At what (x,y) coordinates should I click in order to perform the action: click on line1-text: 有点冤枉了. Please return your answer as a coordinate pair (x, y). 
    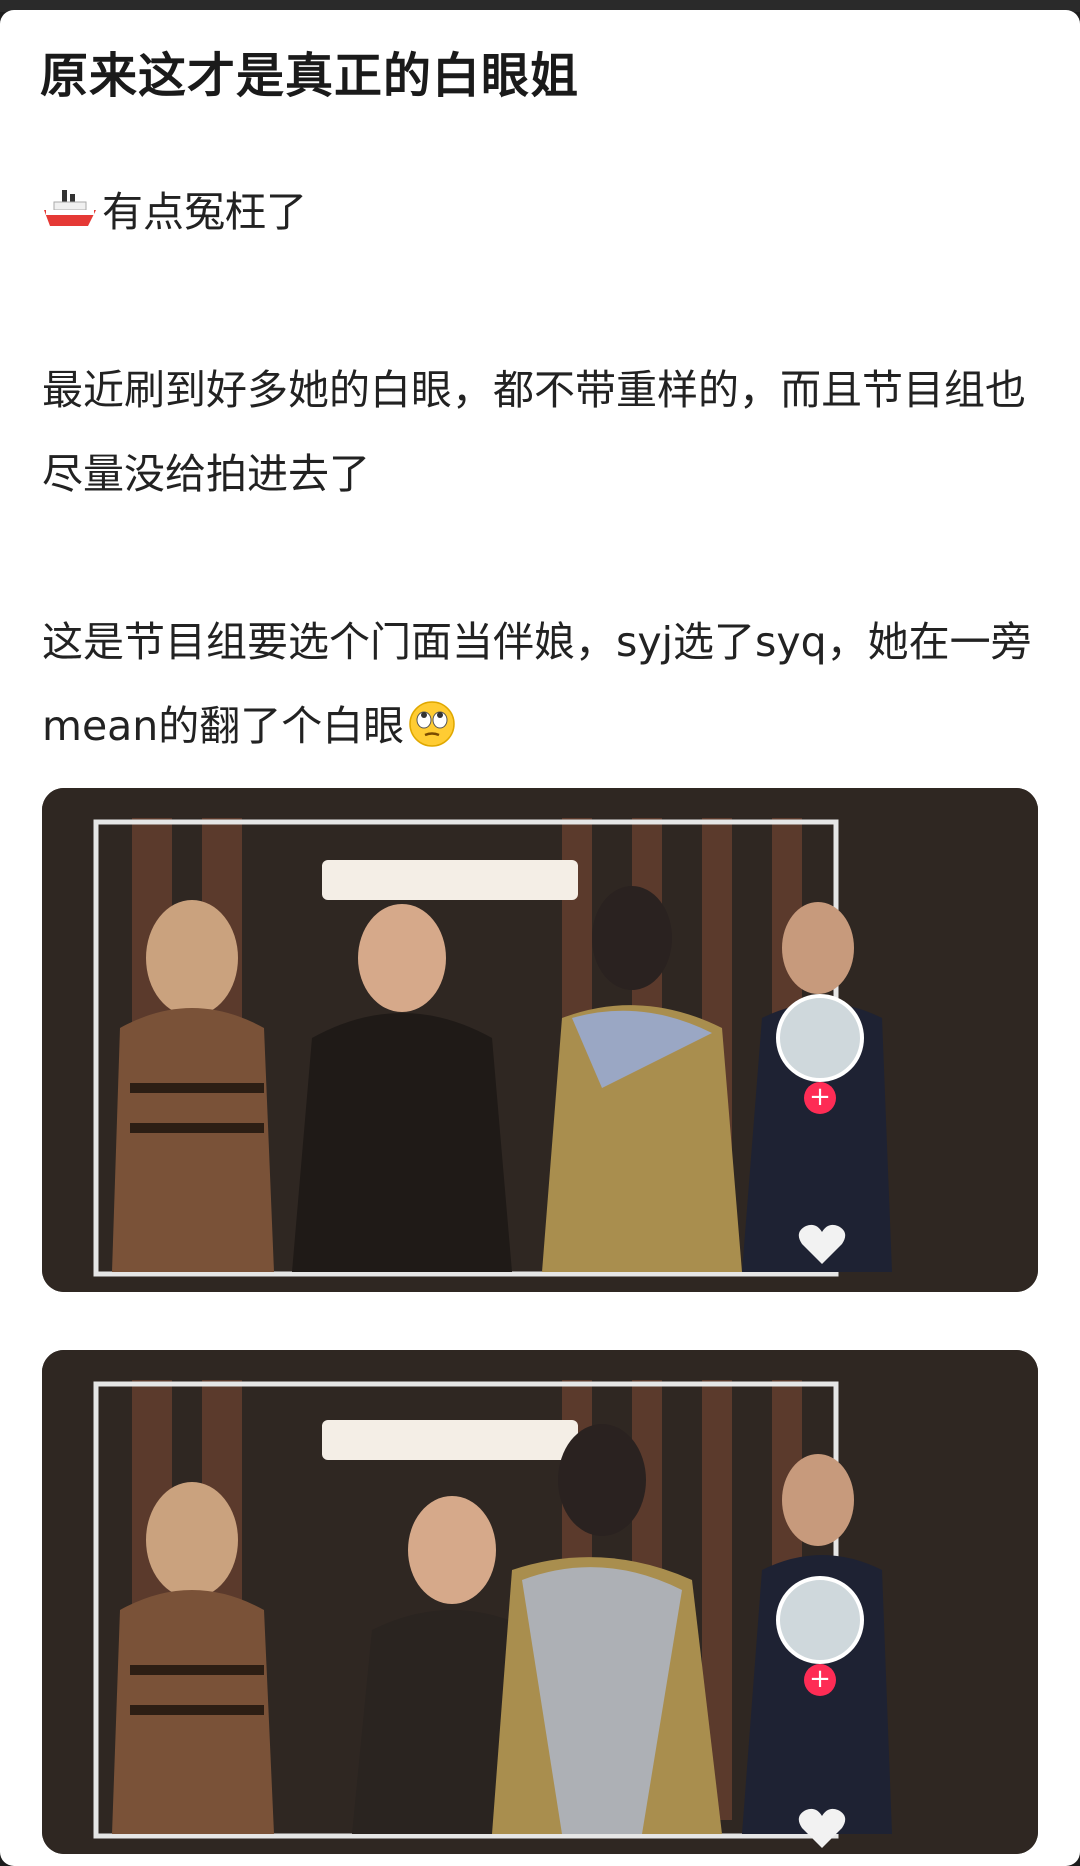
    Looking at the image, I should click on (204, 212).